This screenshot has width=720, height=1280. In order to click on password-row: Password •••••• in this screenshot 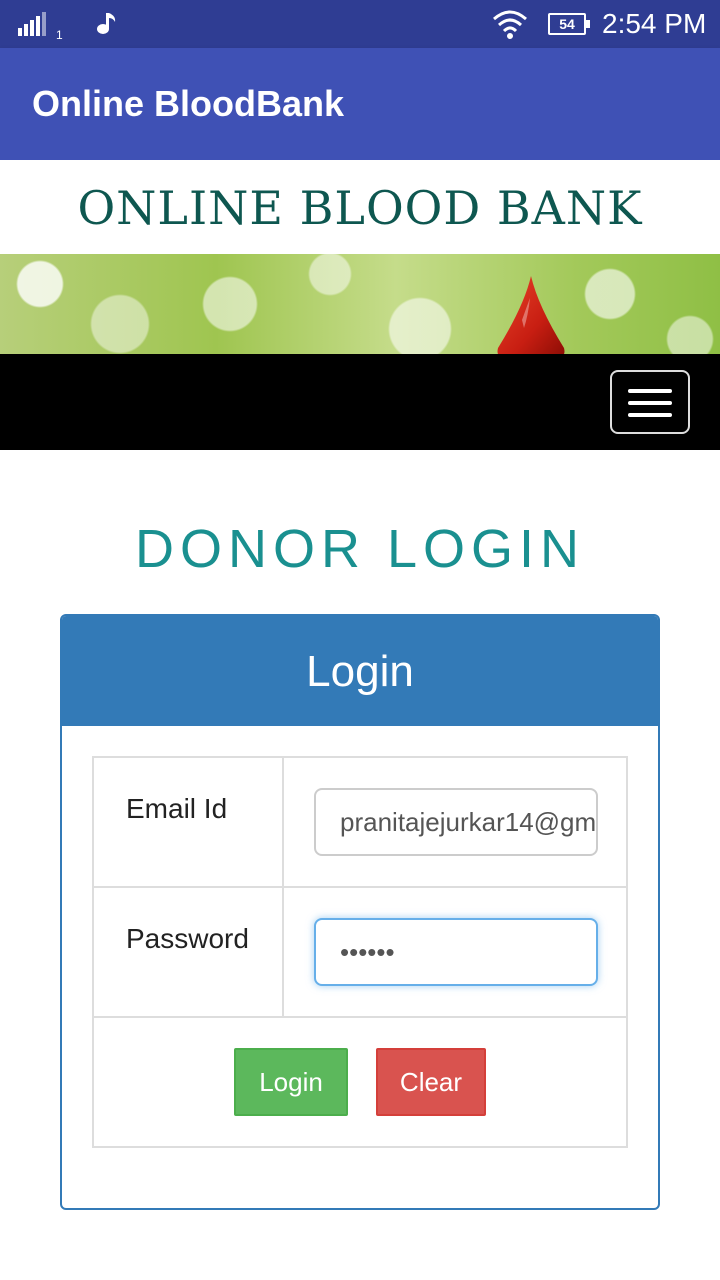, I will do `click(360, 953)`.